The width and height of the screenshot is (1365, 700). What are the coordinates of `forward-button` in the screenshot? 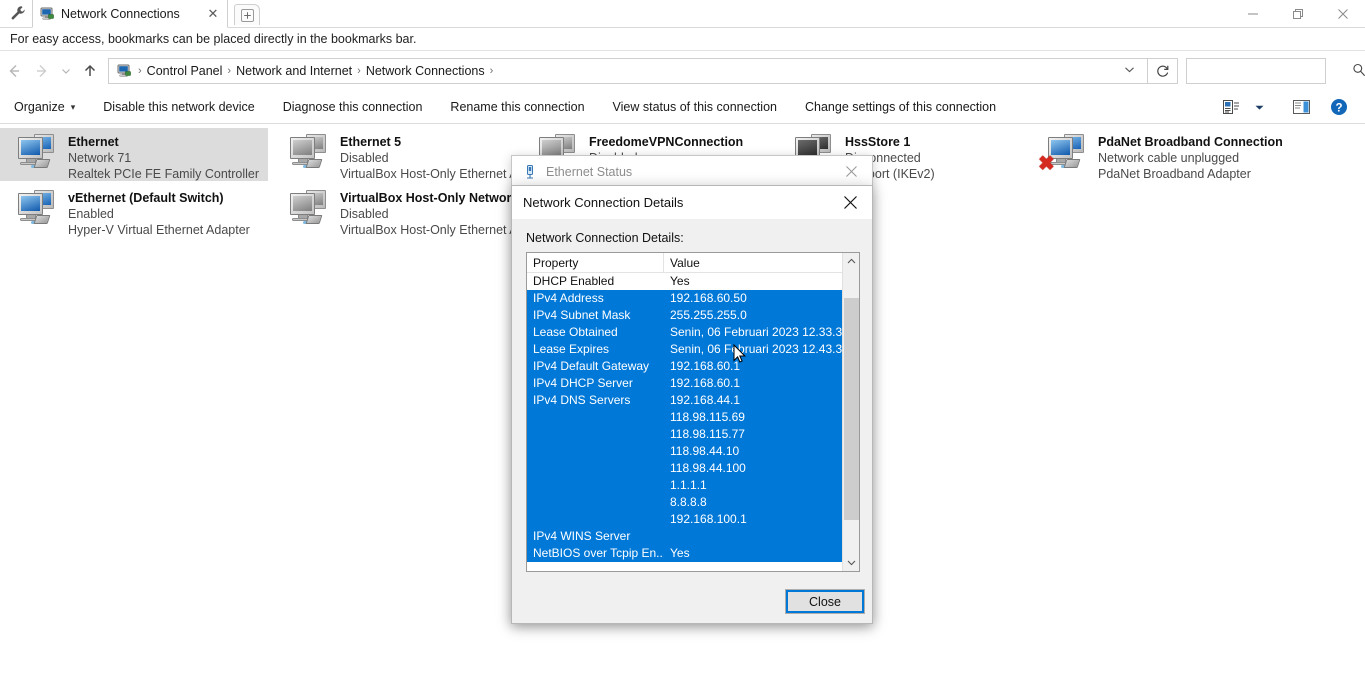 It's located at (42, 71).